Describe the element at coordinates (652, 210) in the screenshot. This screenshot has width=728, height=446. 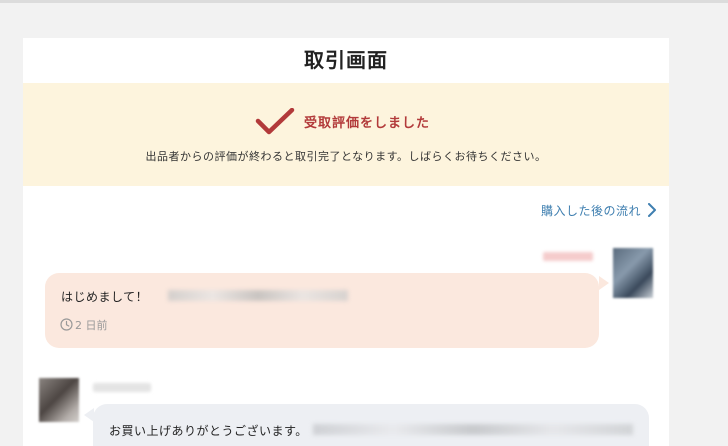
I see `chevron-right-icon` at that location.